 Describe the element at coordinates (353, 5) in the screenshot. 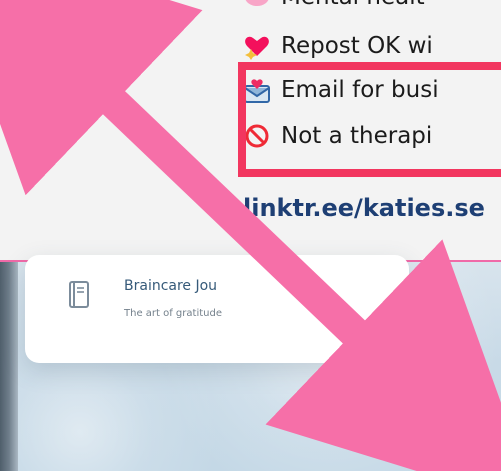

I see `bio-line-text: Mental healt` at that location.